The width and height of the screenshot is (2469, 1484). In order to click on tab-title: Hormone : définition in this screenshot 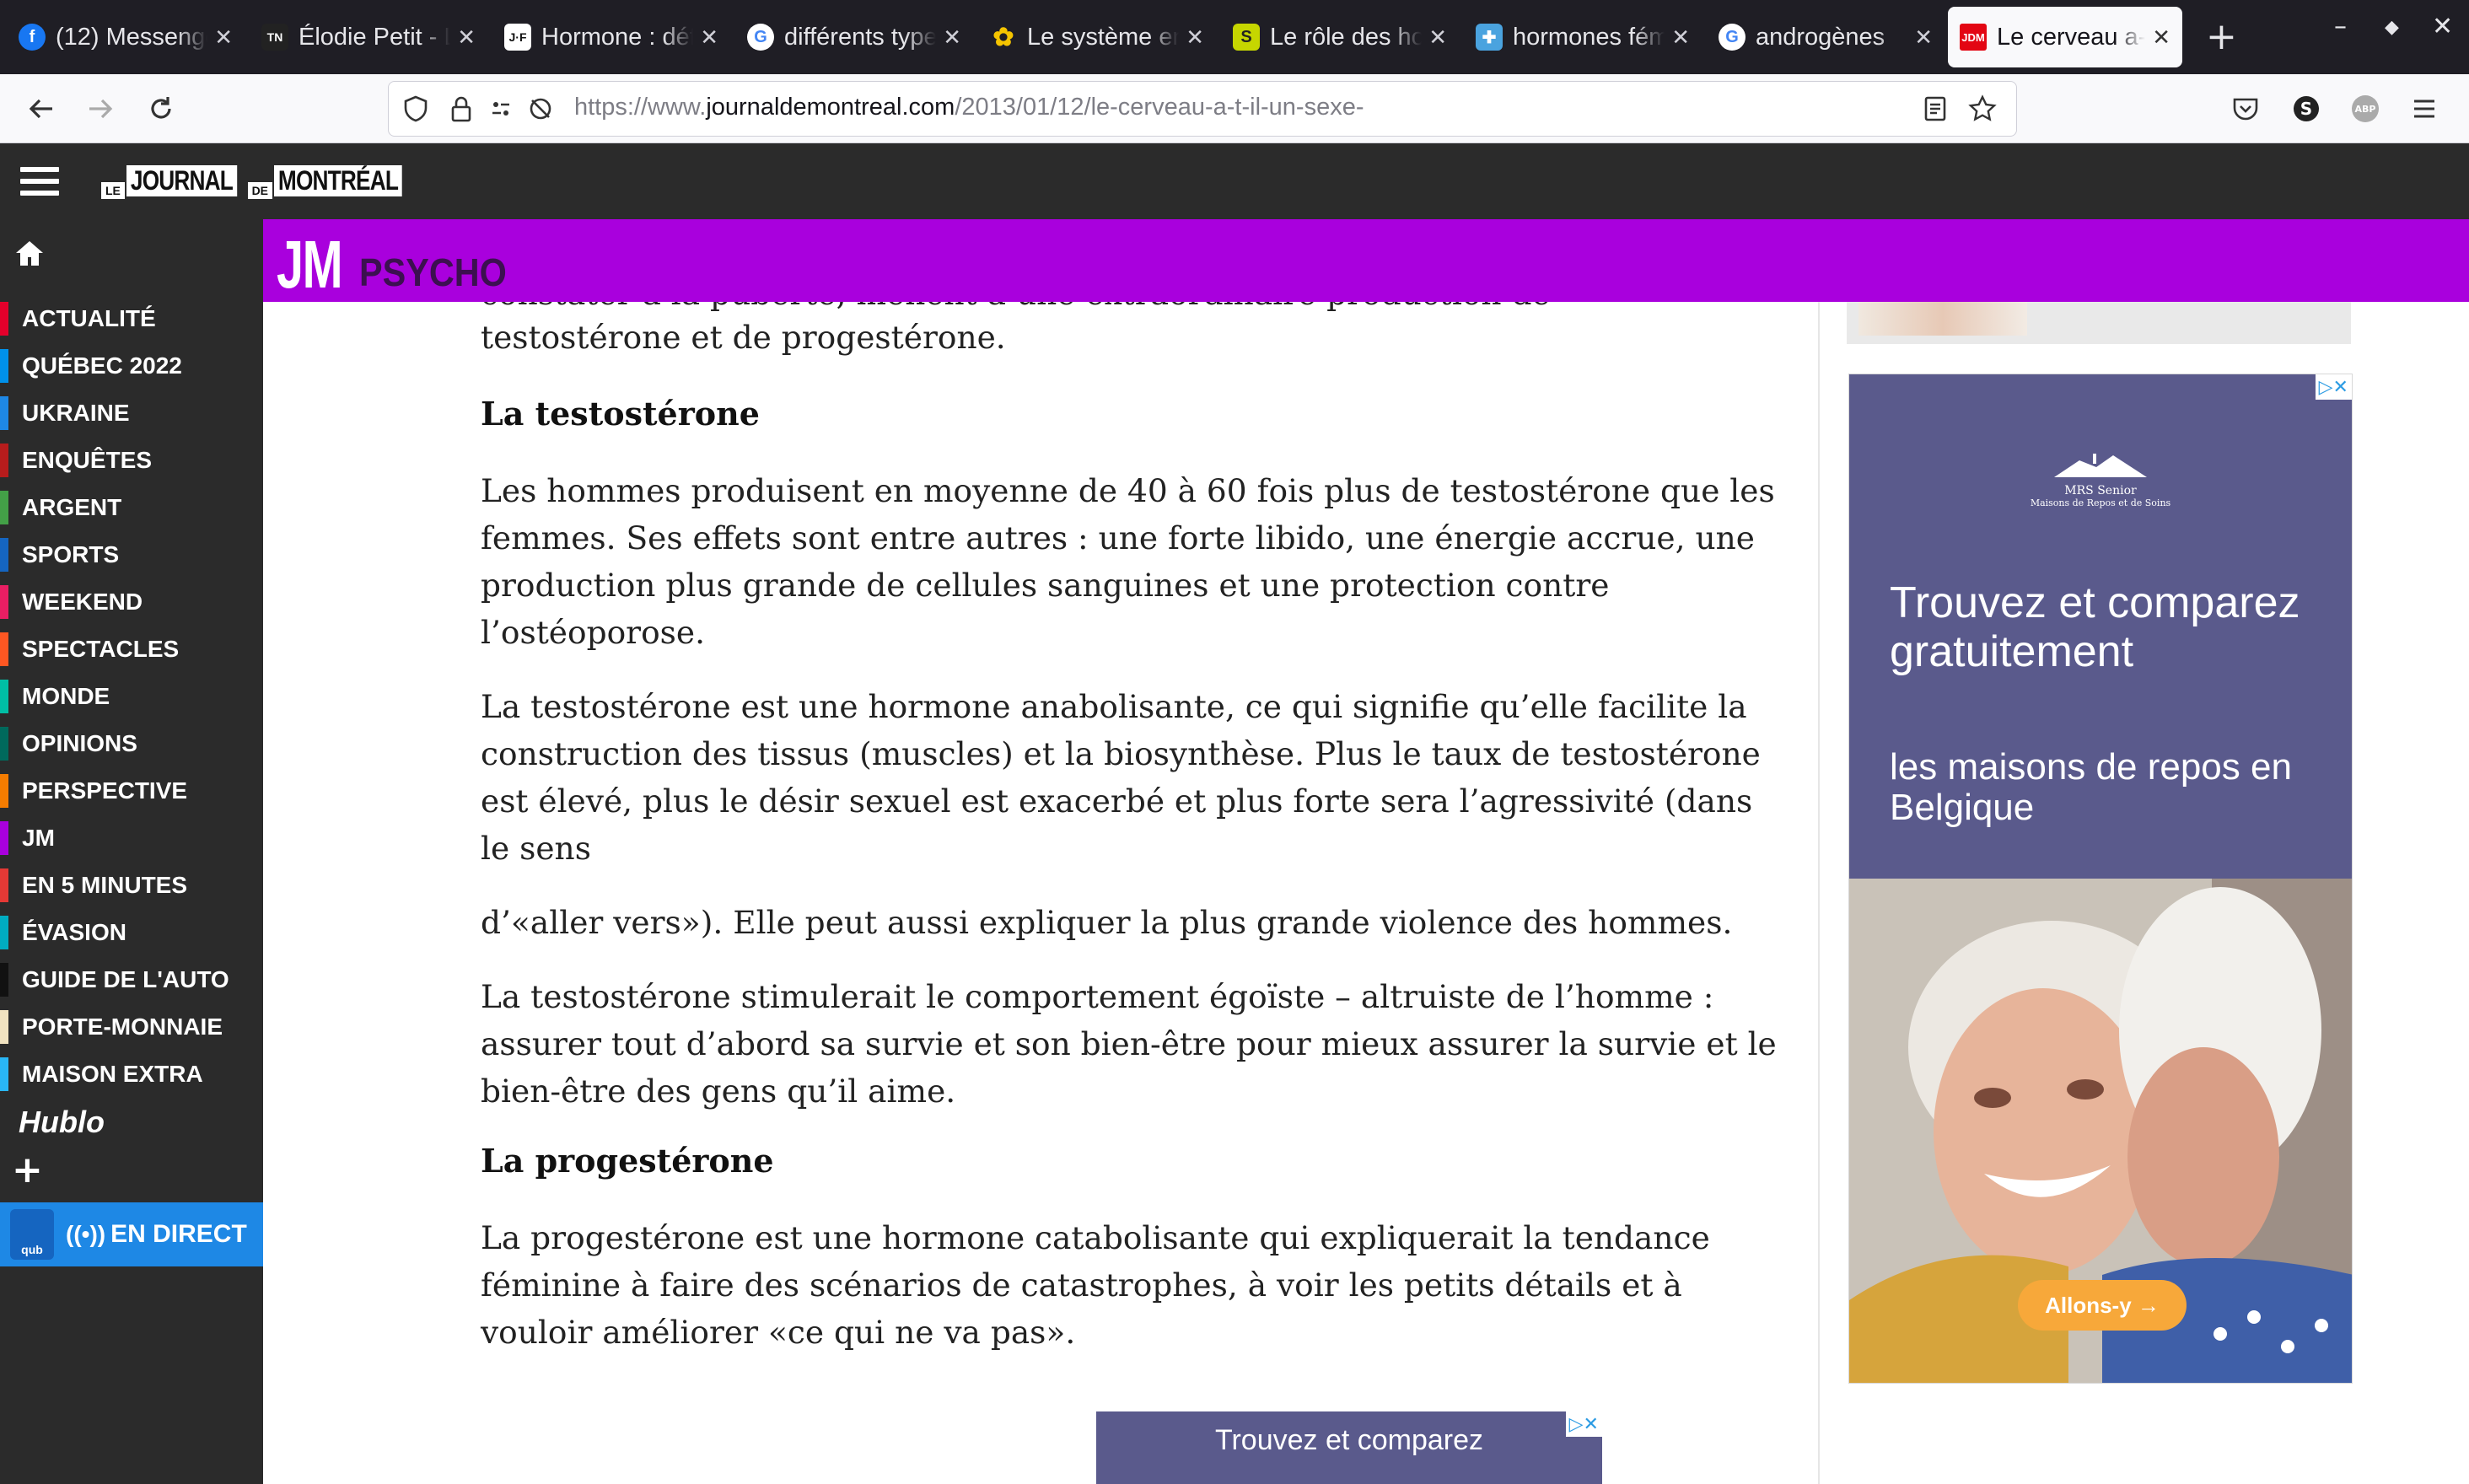, I will do `click(617, 37)`.